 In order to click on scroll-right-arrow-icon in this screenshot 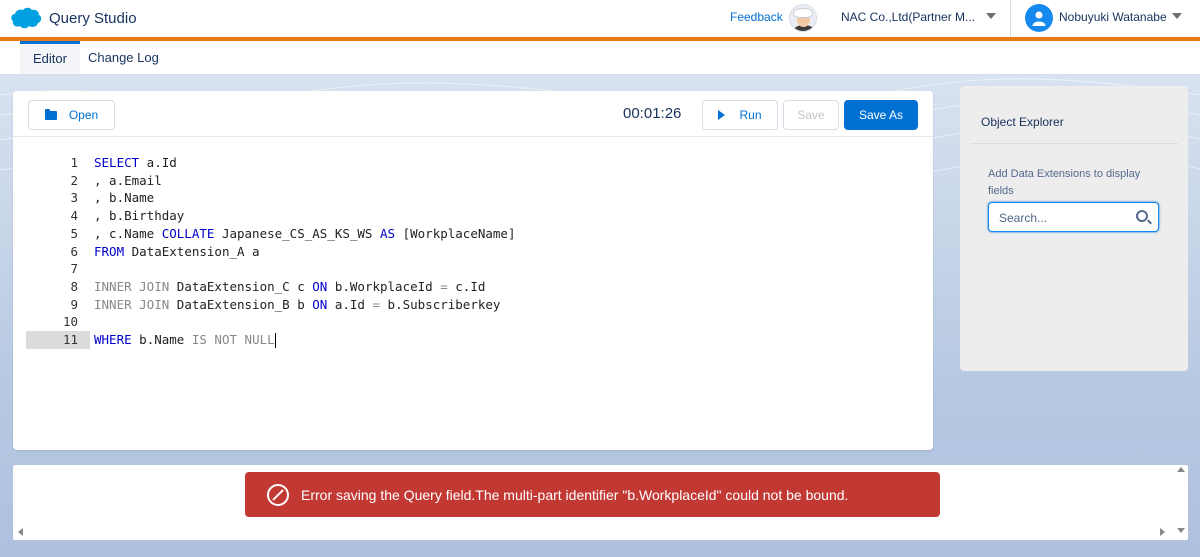, I will do `click(1162, 532)`.